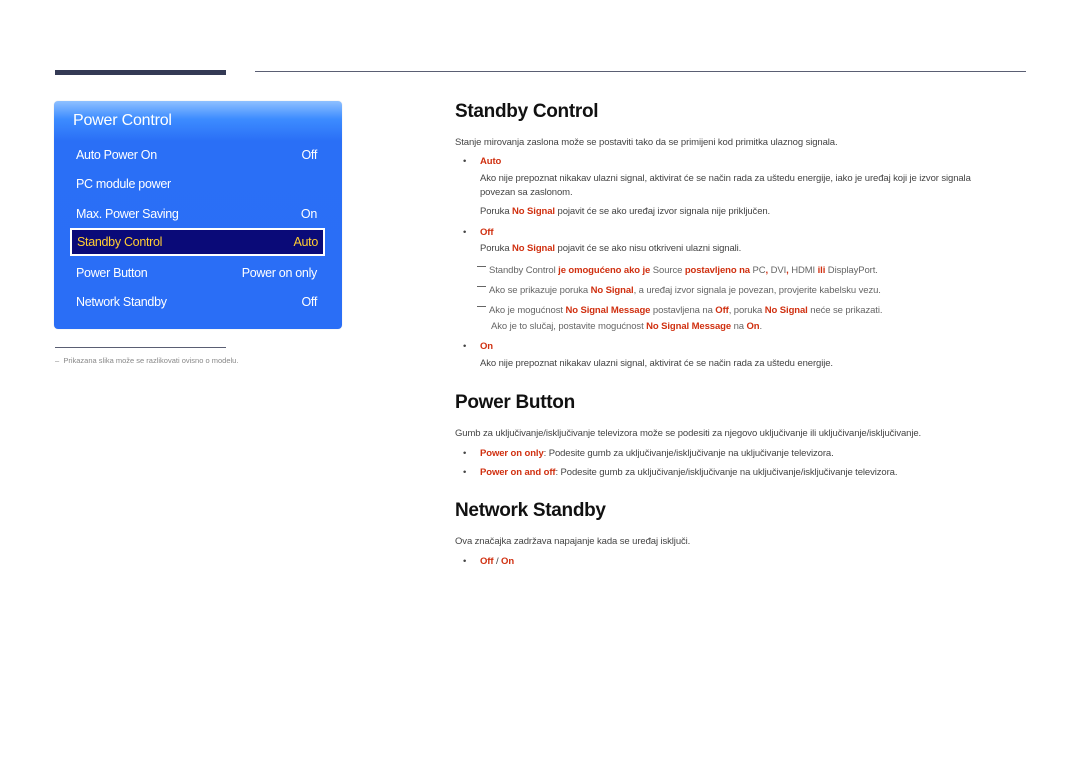 This screenshot has width=1080, height=763. Describe the element at coordinates (491, 161) in the screenshot. I see `option-auto-label: Auto` at that location.